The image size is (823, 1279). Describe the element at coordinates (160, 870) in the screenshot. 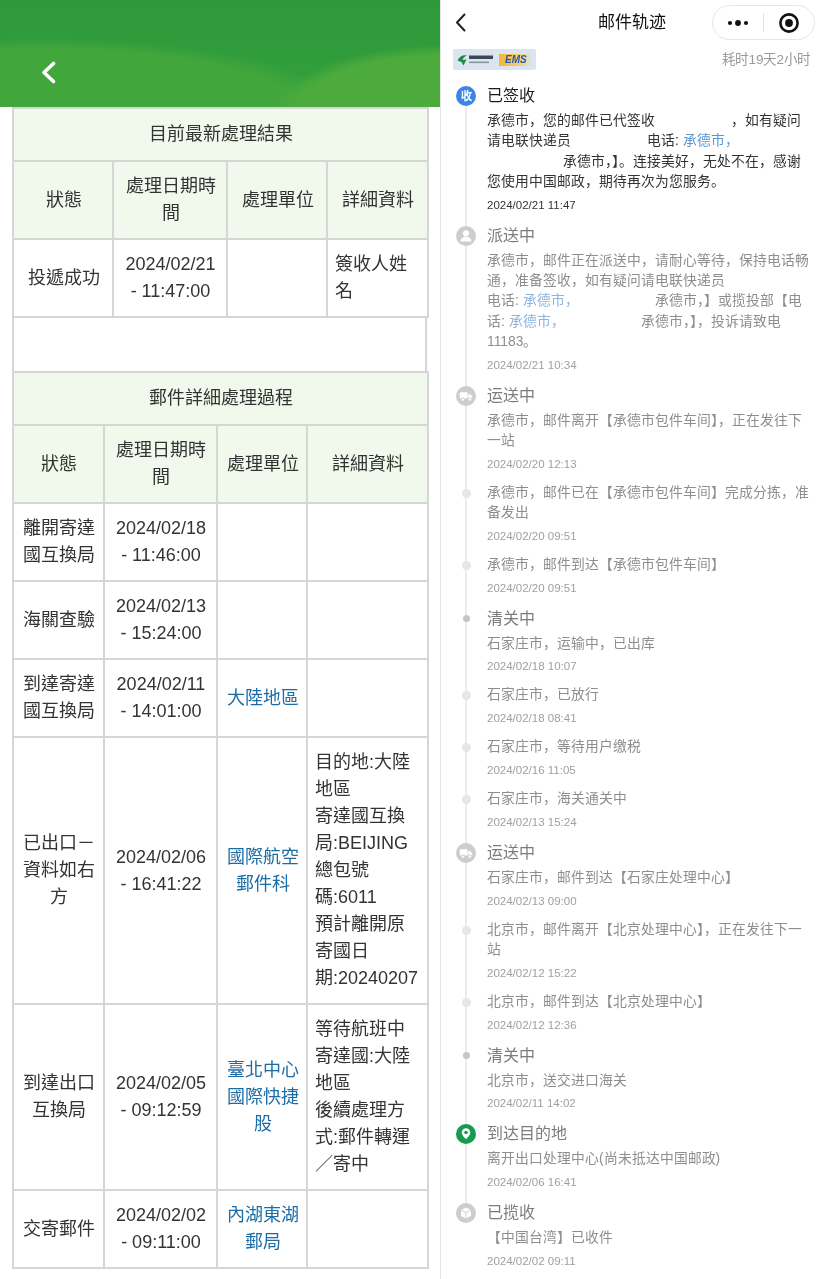

I see `table-cell: 2024/02/06 - 16:41:22` at that location.